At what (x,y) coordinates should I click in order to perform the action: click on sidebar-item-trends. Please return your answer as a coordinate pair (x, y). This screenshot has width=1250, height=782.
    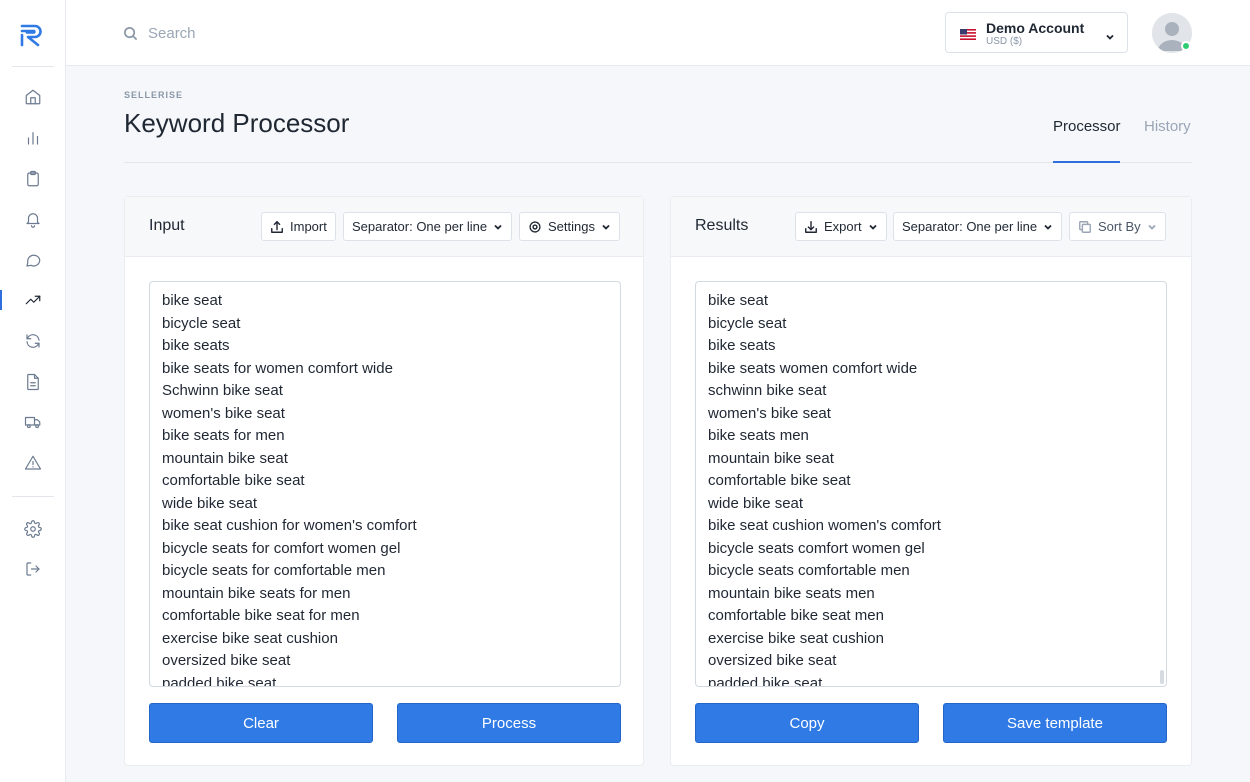
    Looking at the image, I should click on (33, 300).